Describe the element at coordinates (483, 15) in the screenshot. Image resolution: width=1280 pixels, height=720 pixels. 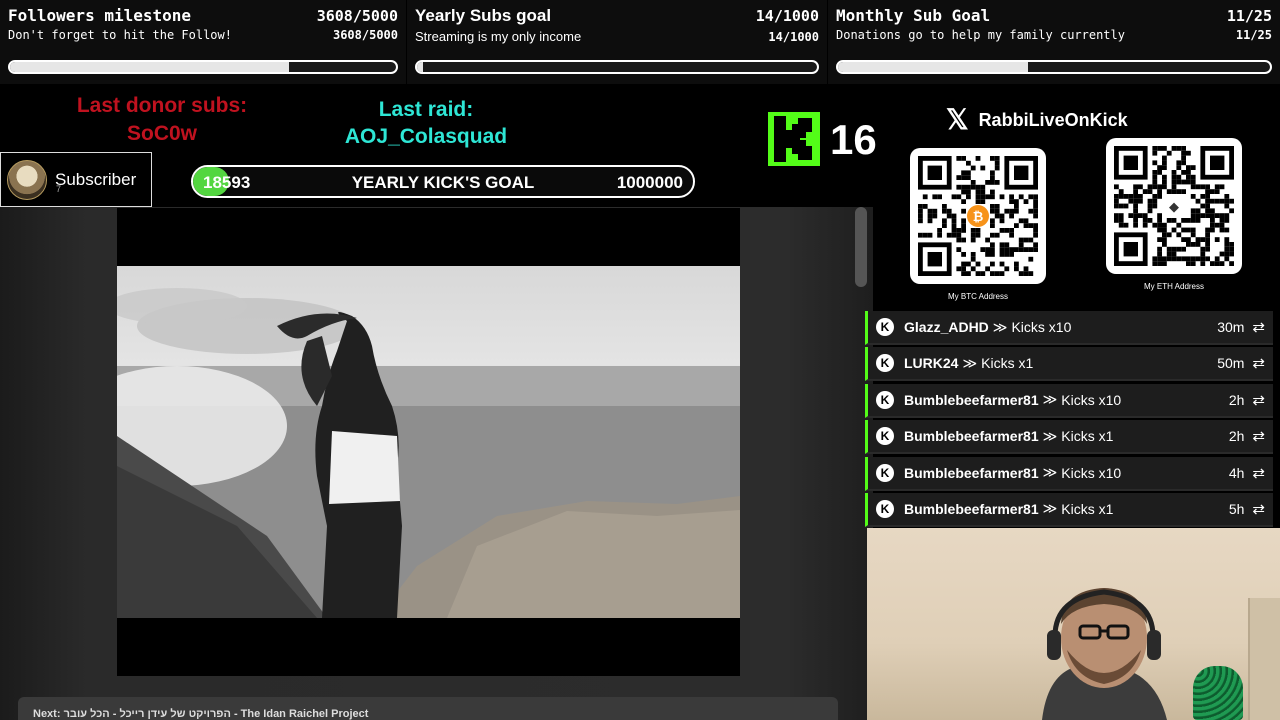
I see `goal-title: Yearly Subs goal` at that location.